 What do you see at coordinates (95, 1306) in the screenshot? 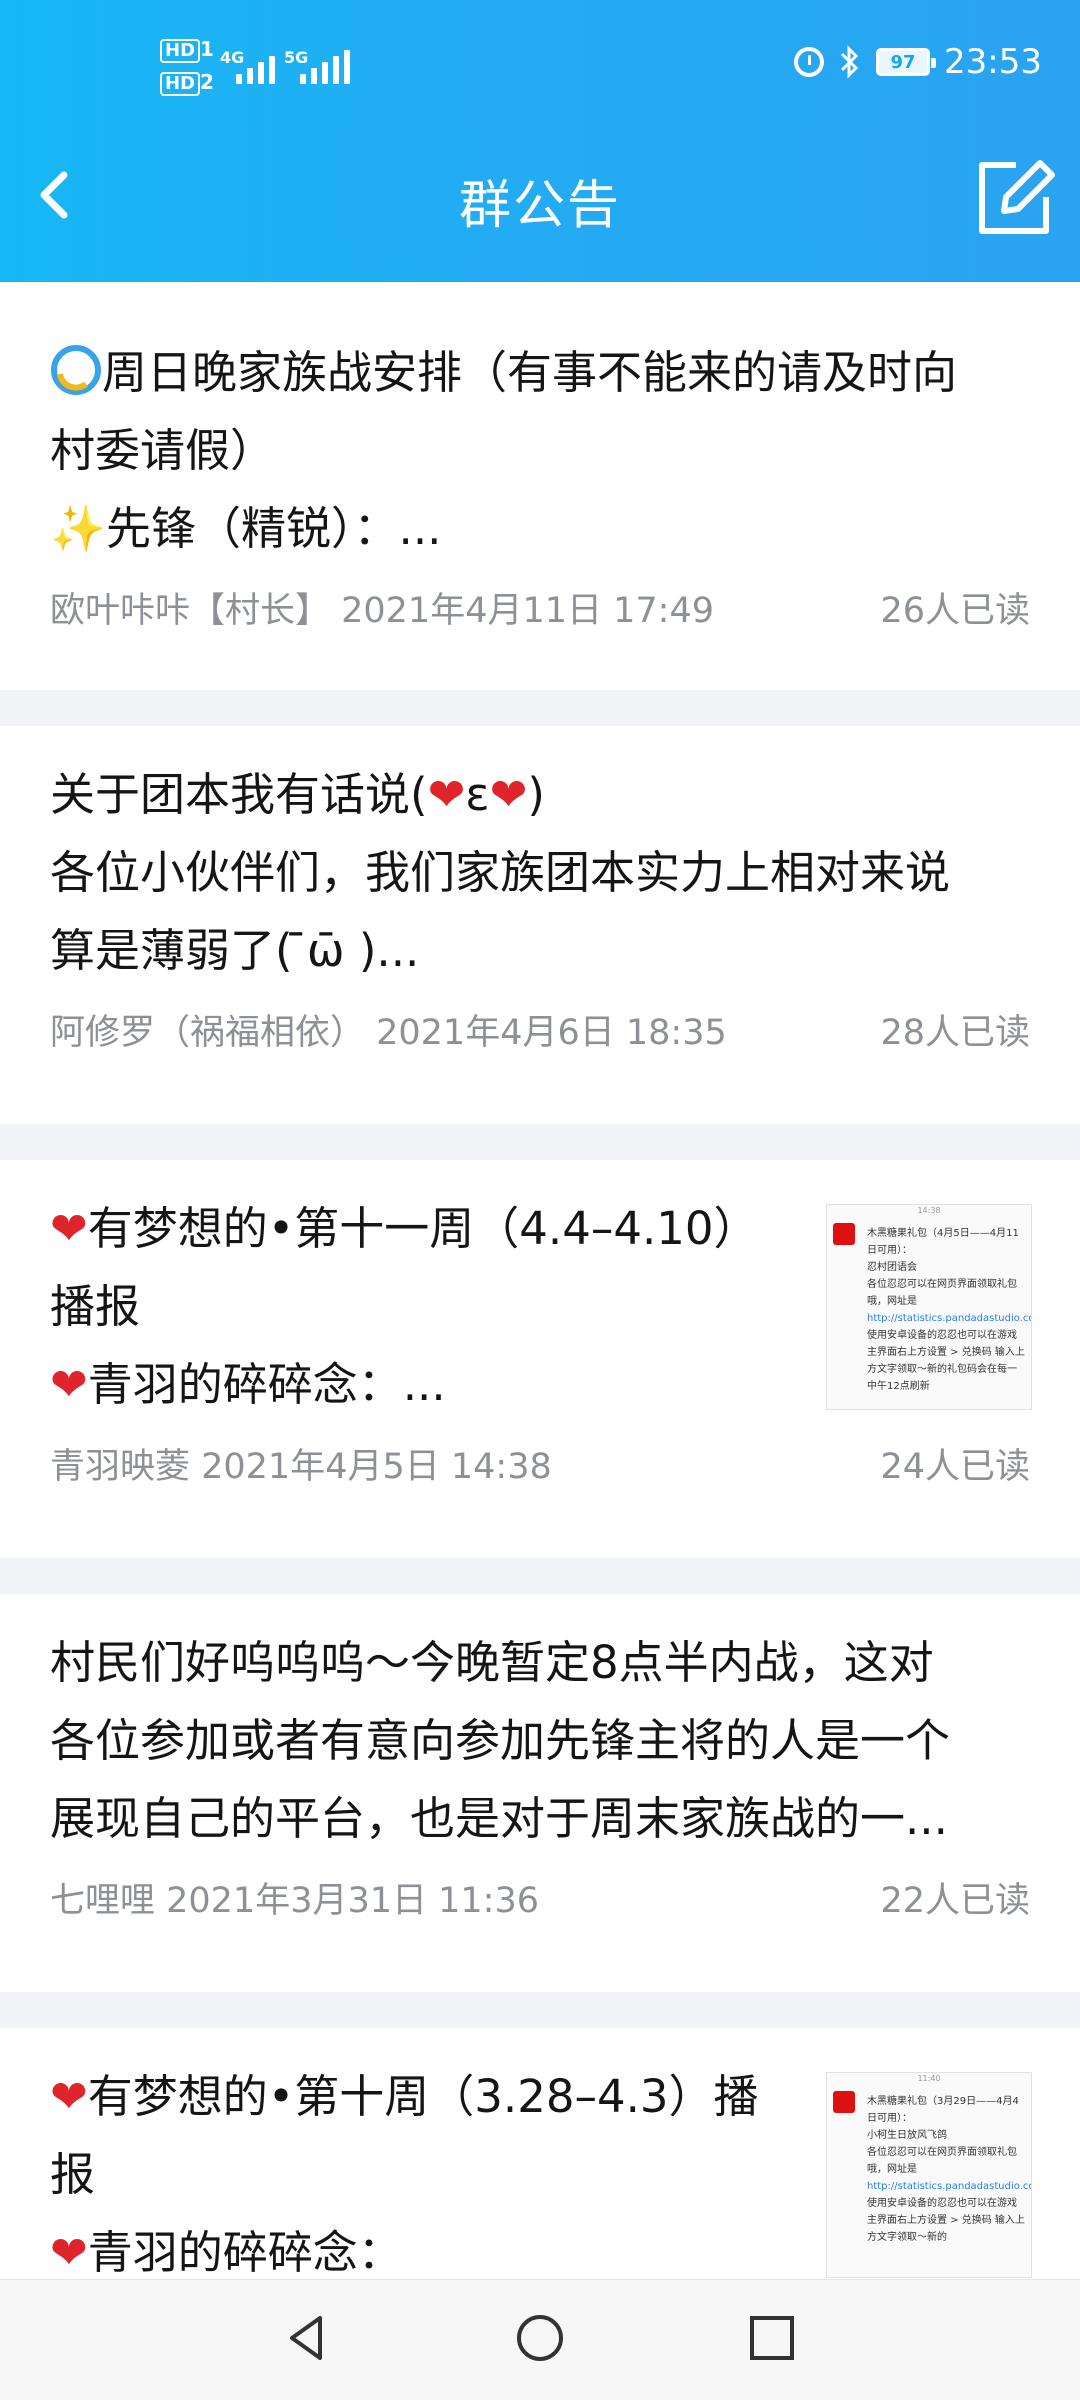
I see `line-2: 播报` at bounding box center [95, 1306].